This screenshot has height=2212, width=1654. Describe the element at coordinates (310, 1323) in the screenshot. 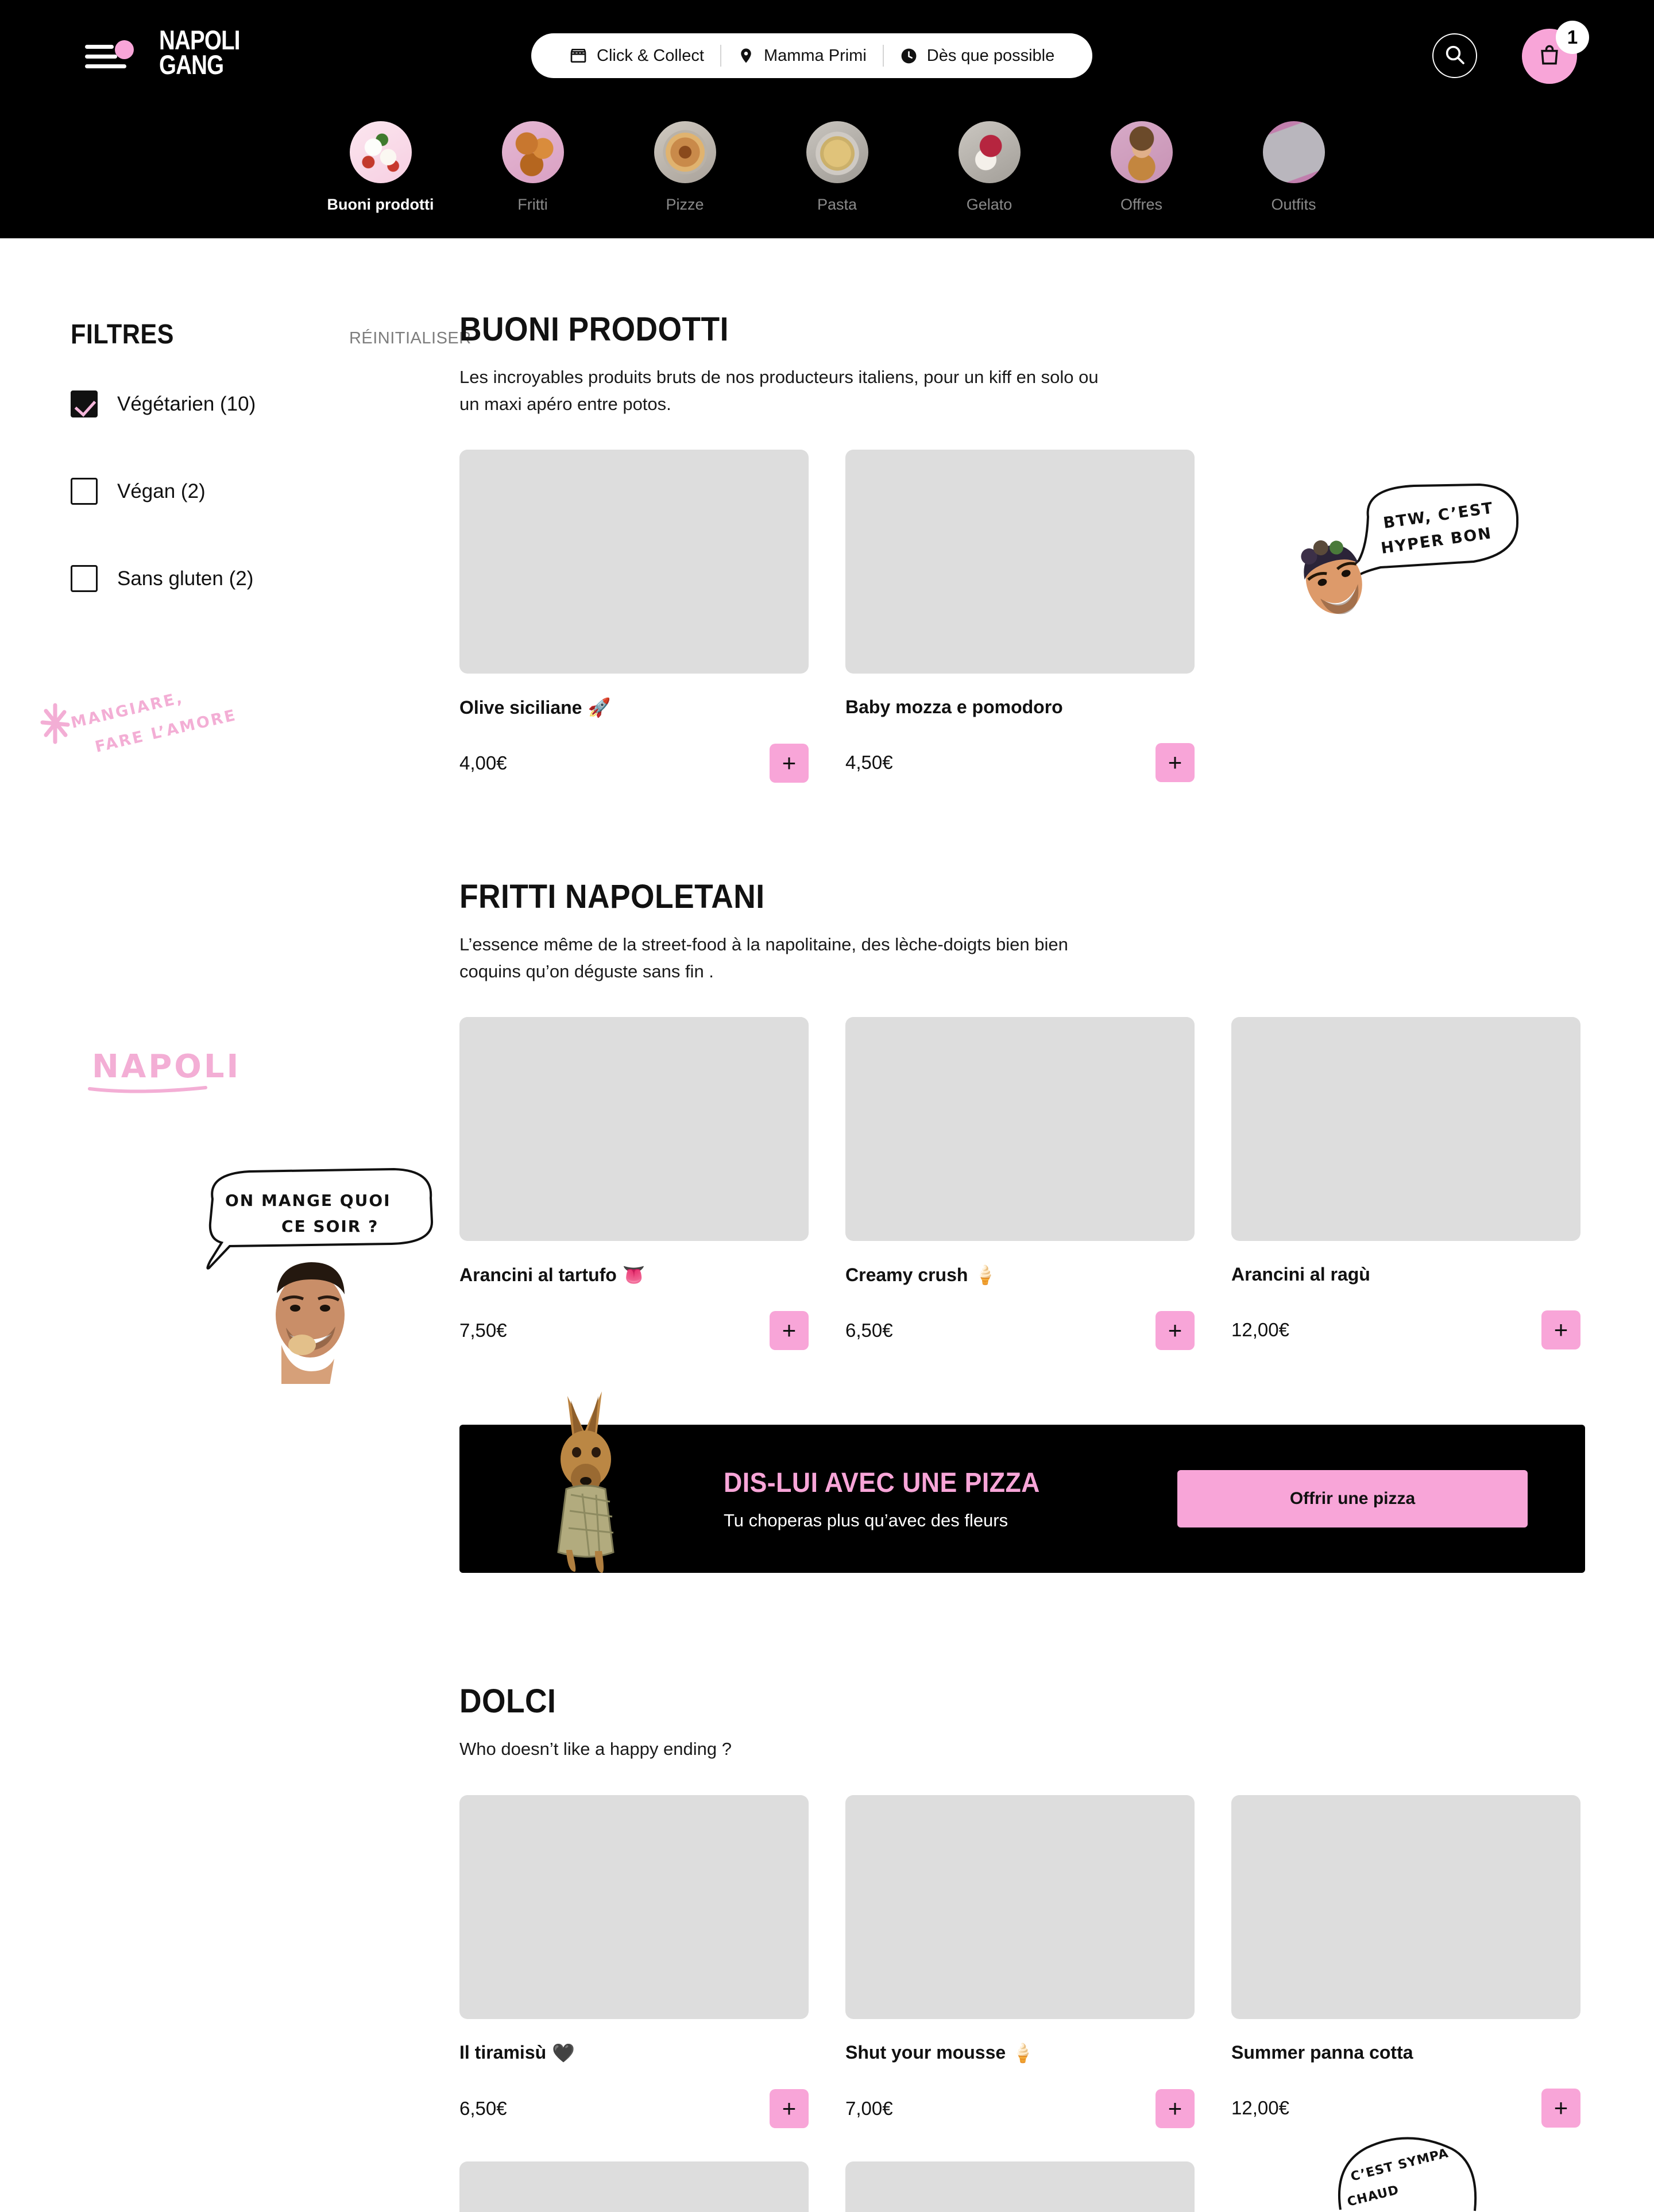

I see `avatar-man-eating` at that location.